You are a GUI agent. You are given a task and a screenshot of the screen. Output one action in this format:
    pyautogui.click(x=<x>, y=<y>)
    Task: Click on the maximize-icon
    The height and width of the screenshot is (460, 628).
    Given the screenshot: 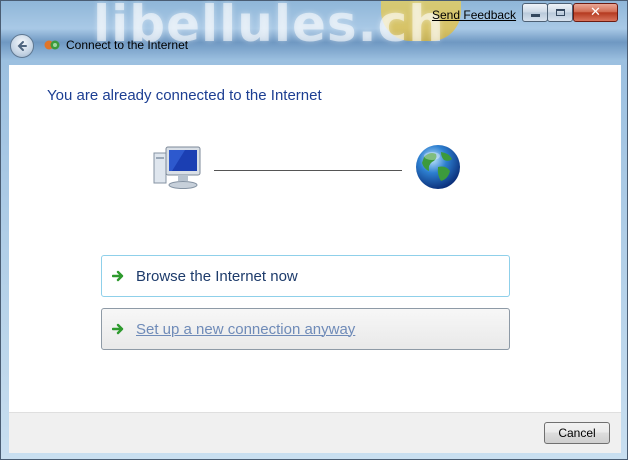 What is the action you would take?
    pyautogui.click(x=560, y=12)
    